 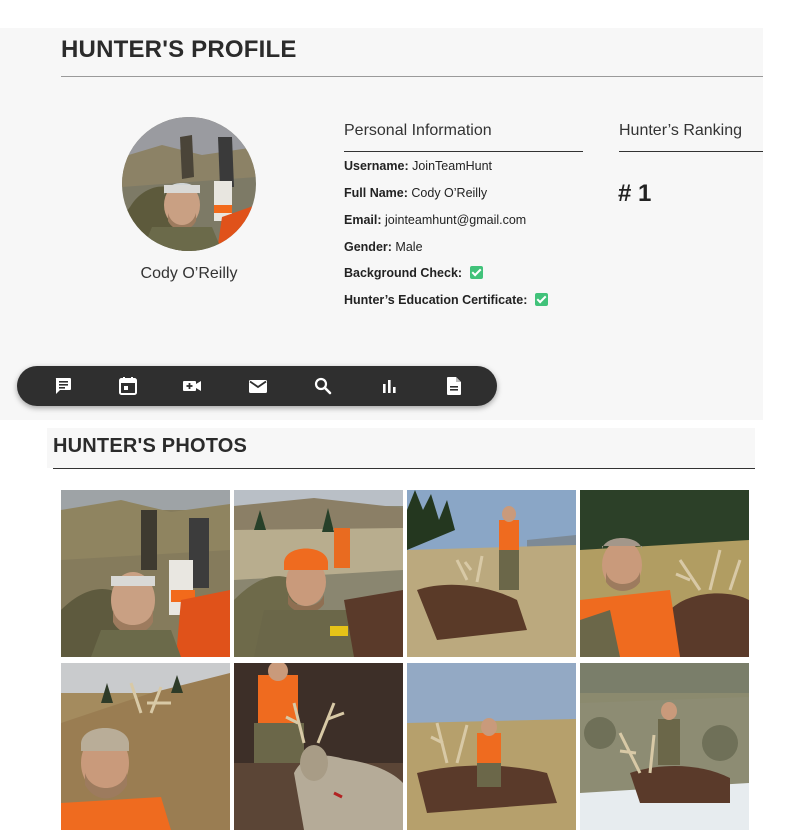 I want to click on info-row-full-name: Full Name: Cody O’Reilly, so click(x=415, y=193).